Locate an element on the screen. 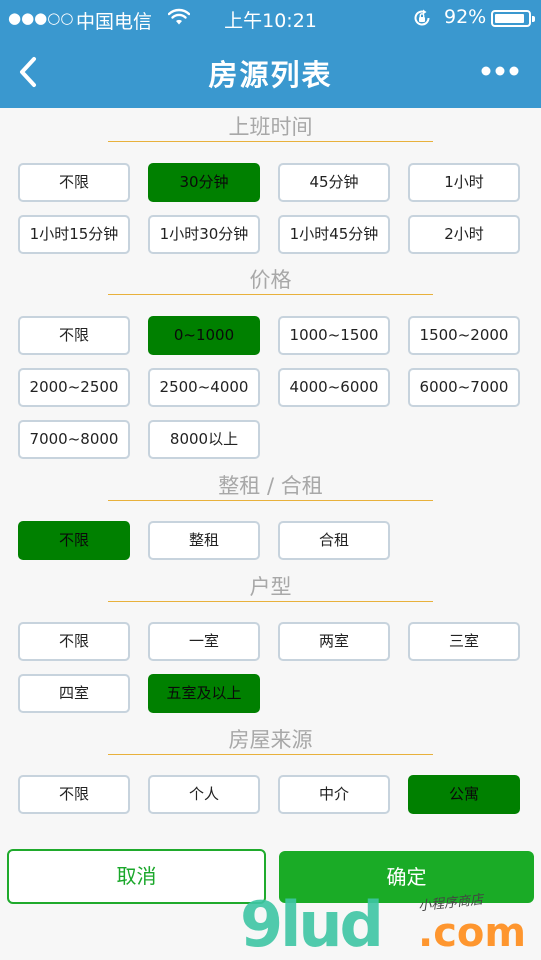 The height and width of the screenshot is (960, 541). section-title-source: 房屋来源 is located at coordinates (270, 740).